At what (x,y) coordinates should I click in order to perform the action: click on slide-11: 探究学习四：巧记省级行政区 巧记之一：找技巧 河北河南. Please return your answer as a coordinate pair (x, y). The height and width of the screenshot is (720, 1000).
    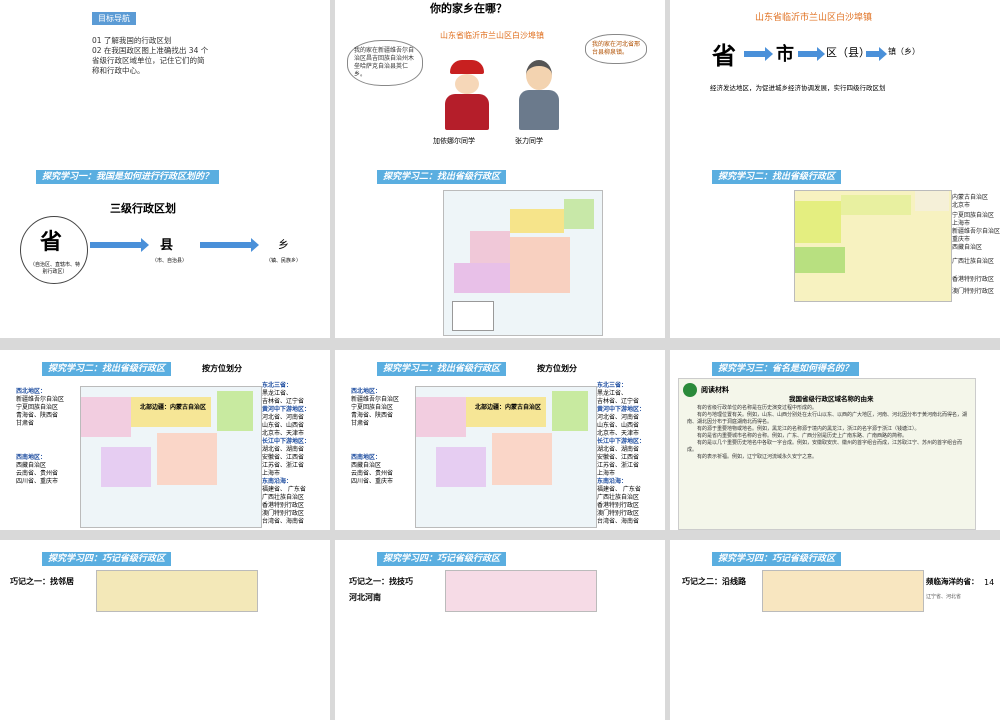
    Looking at the image, I should click on (500, 630).